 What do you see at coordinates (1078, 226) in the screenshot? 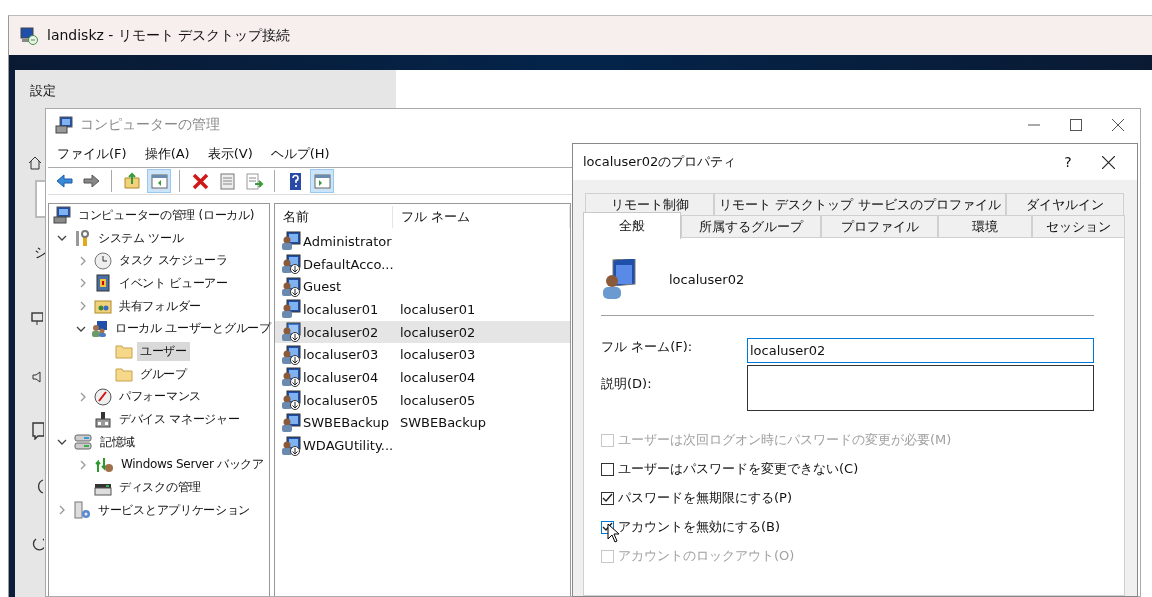
I see `tab: セッション` at bounding box center [1078, 226].